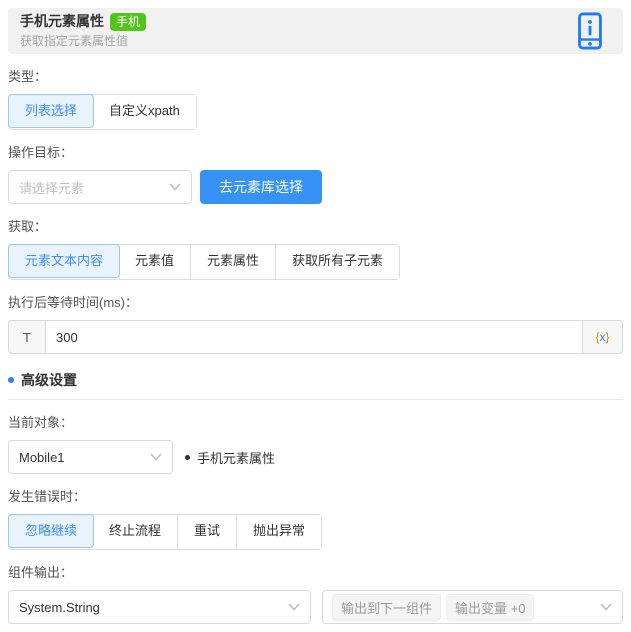  I want to click on component-header: 手机元素属性 手机 获取指定元素属性值, so click(315, 31).